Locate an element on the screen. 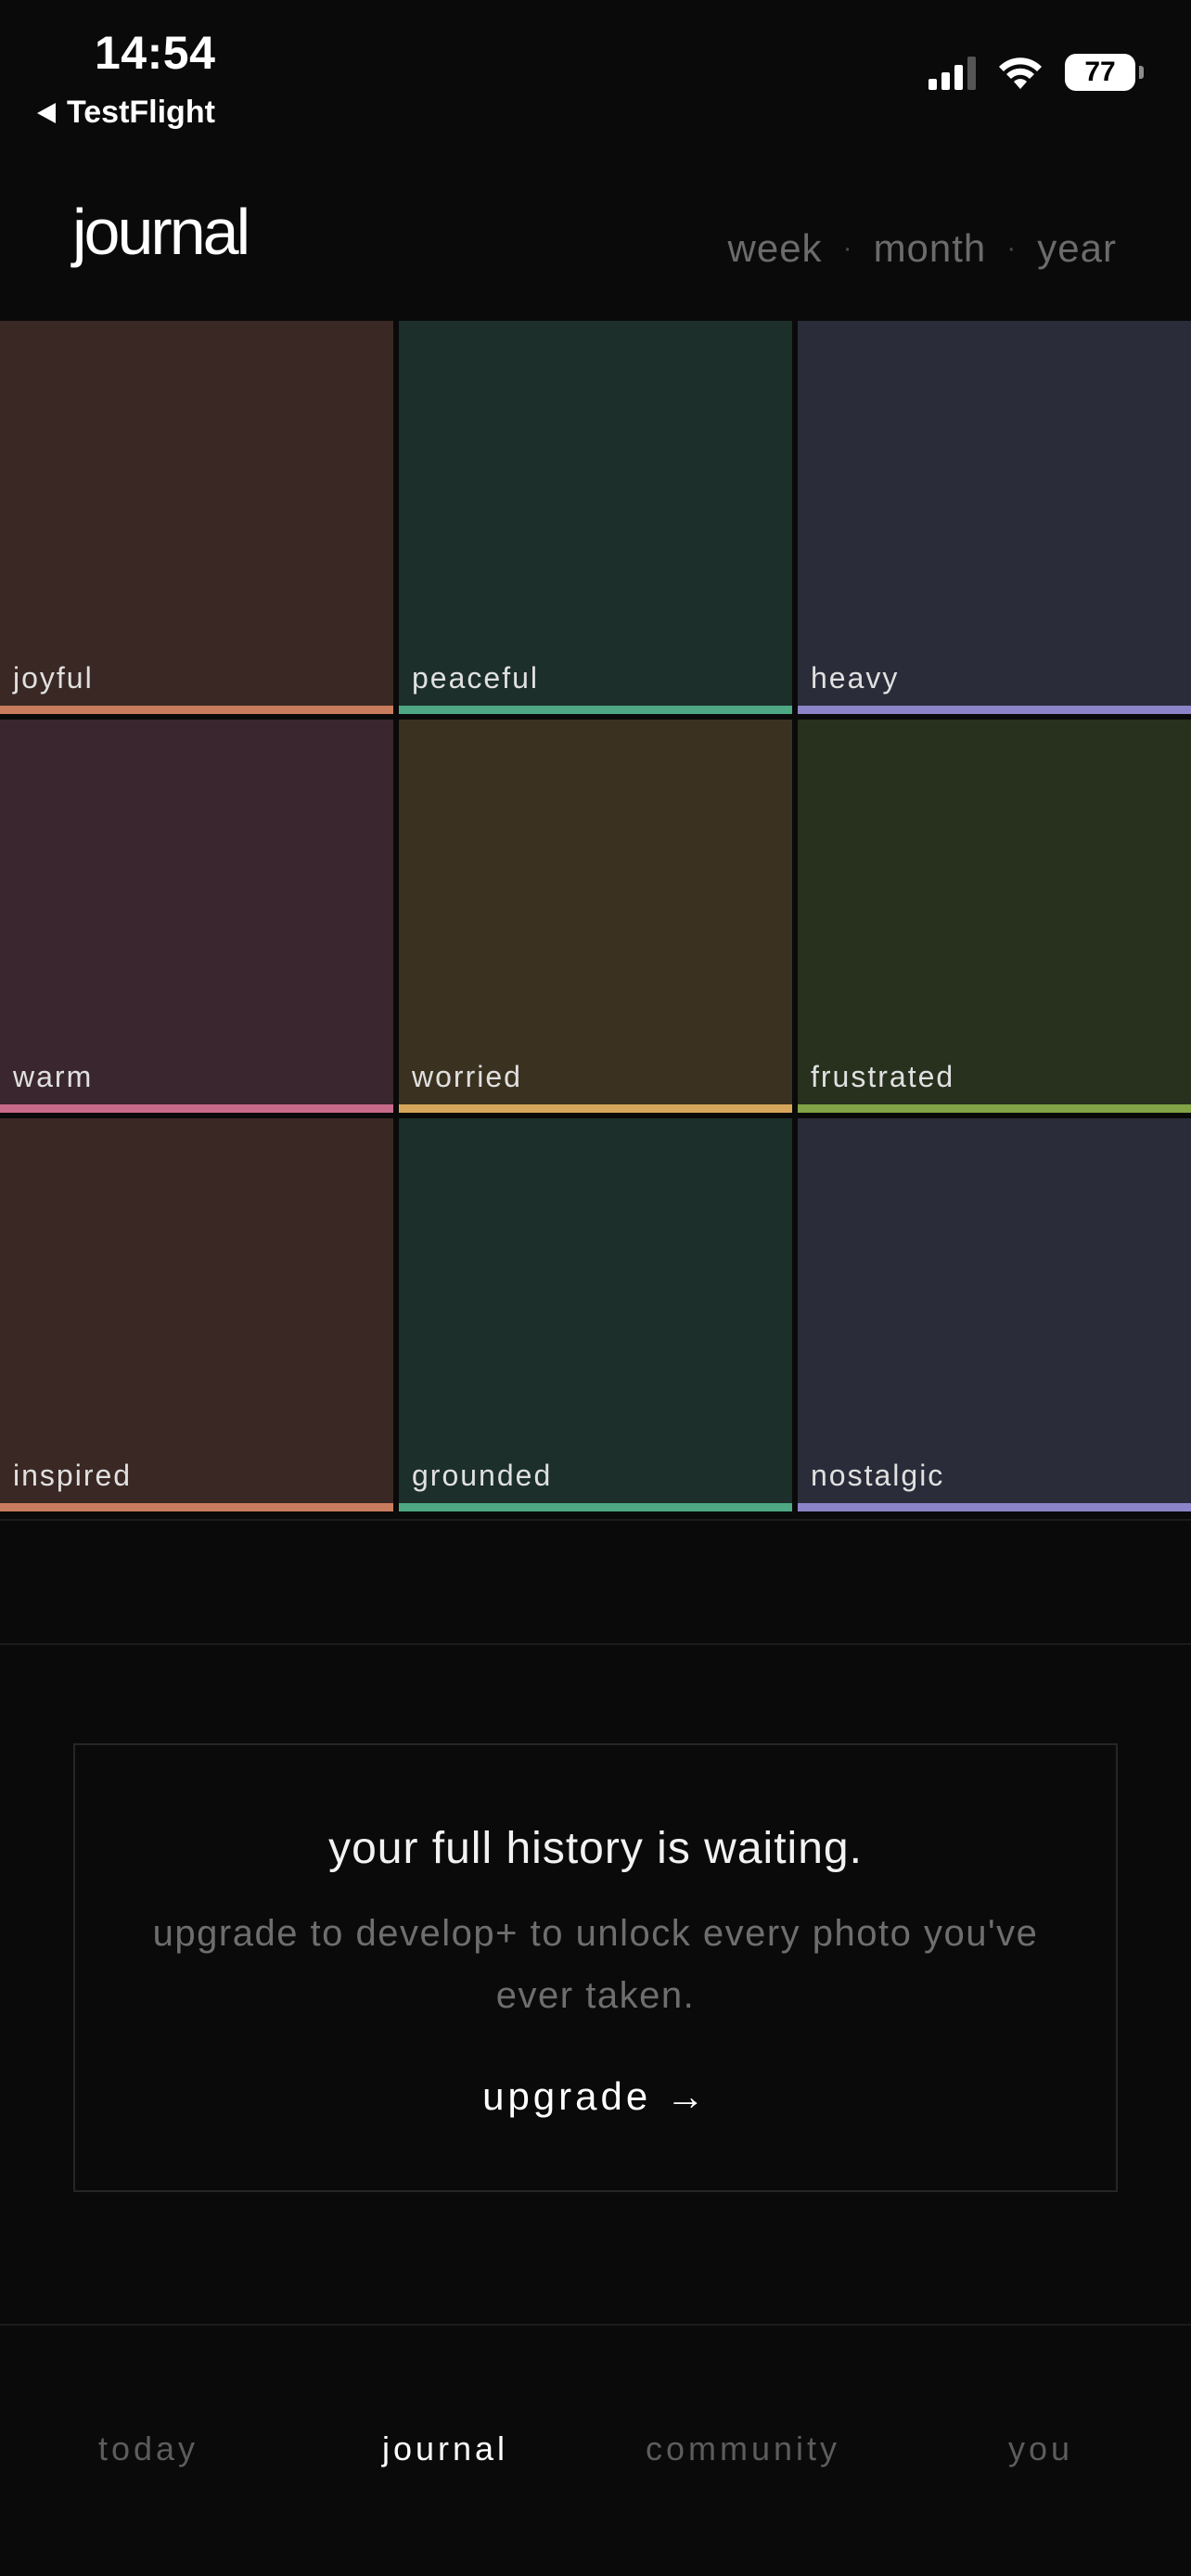 Image resolution: width=1191 pixels, height=2576 pixels. mood-tile-nostalgic: nostalgic is located at coordinates (995, 1314).